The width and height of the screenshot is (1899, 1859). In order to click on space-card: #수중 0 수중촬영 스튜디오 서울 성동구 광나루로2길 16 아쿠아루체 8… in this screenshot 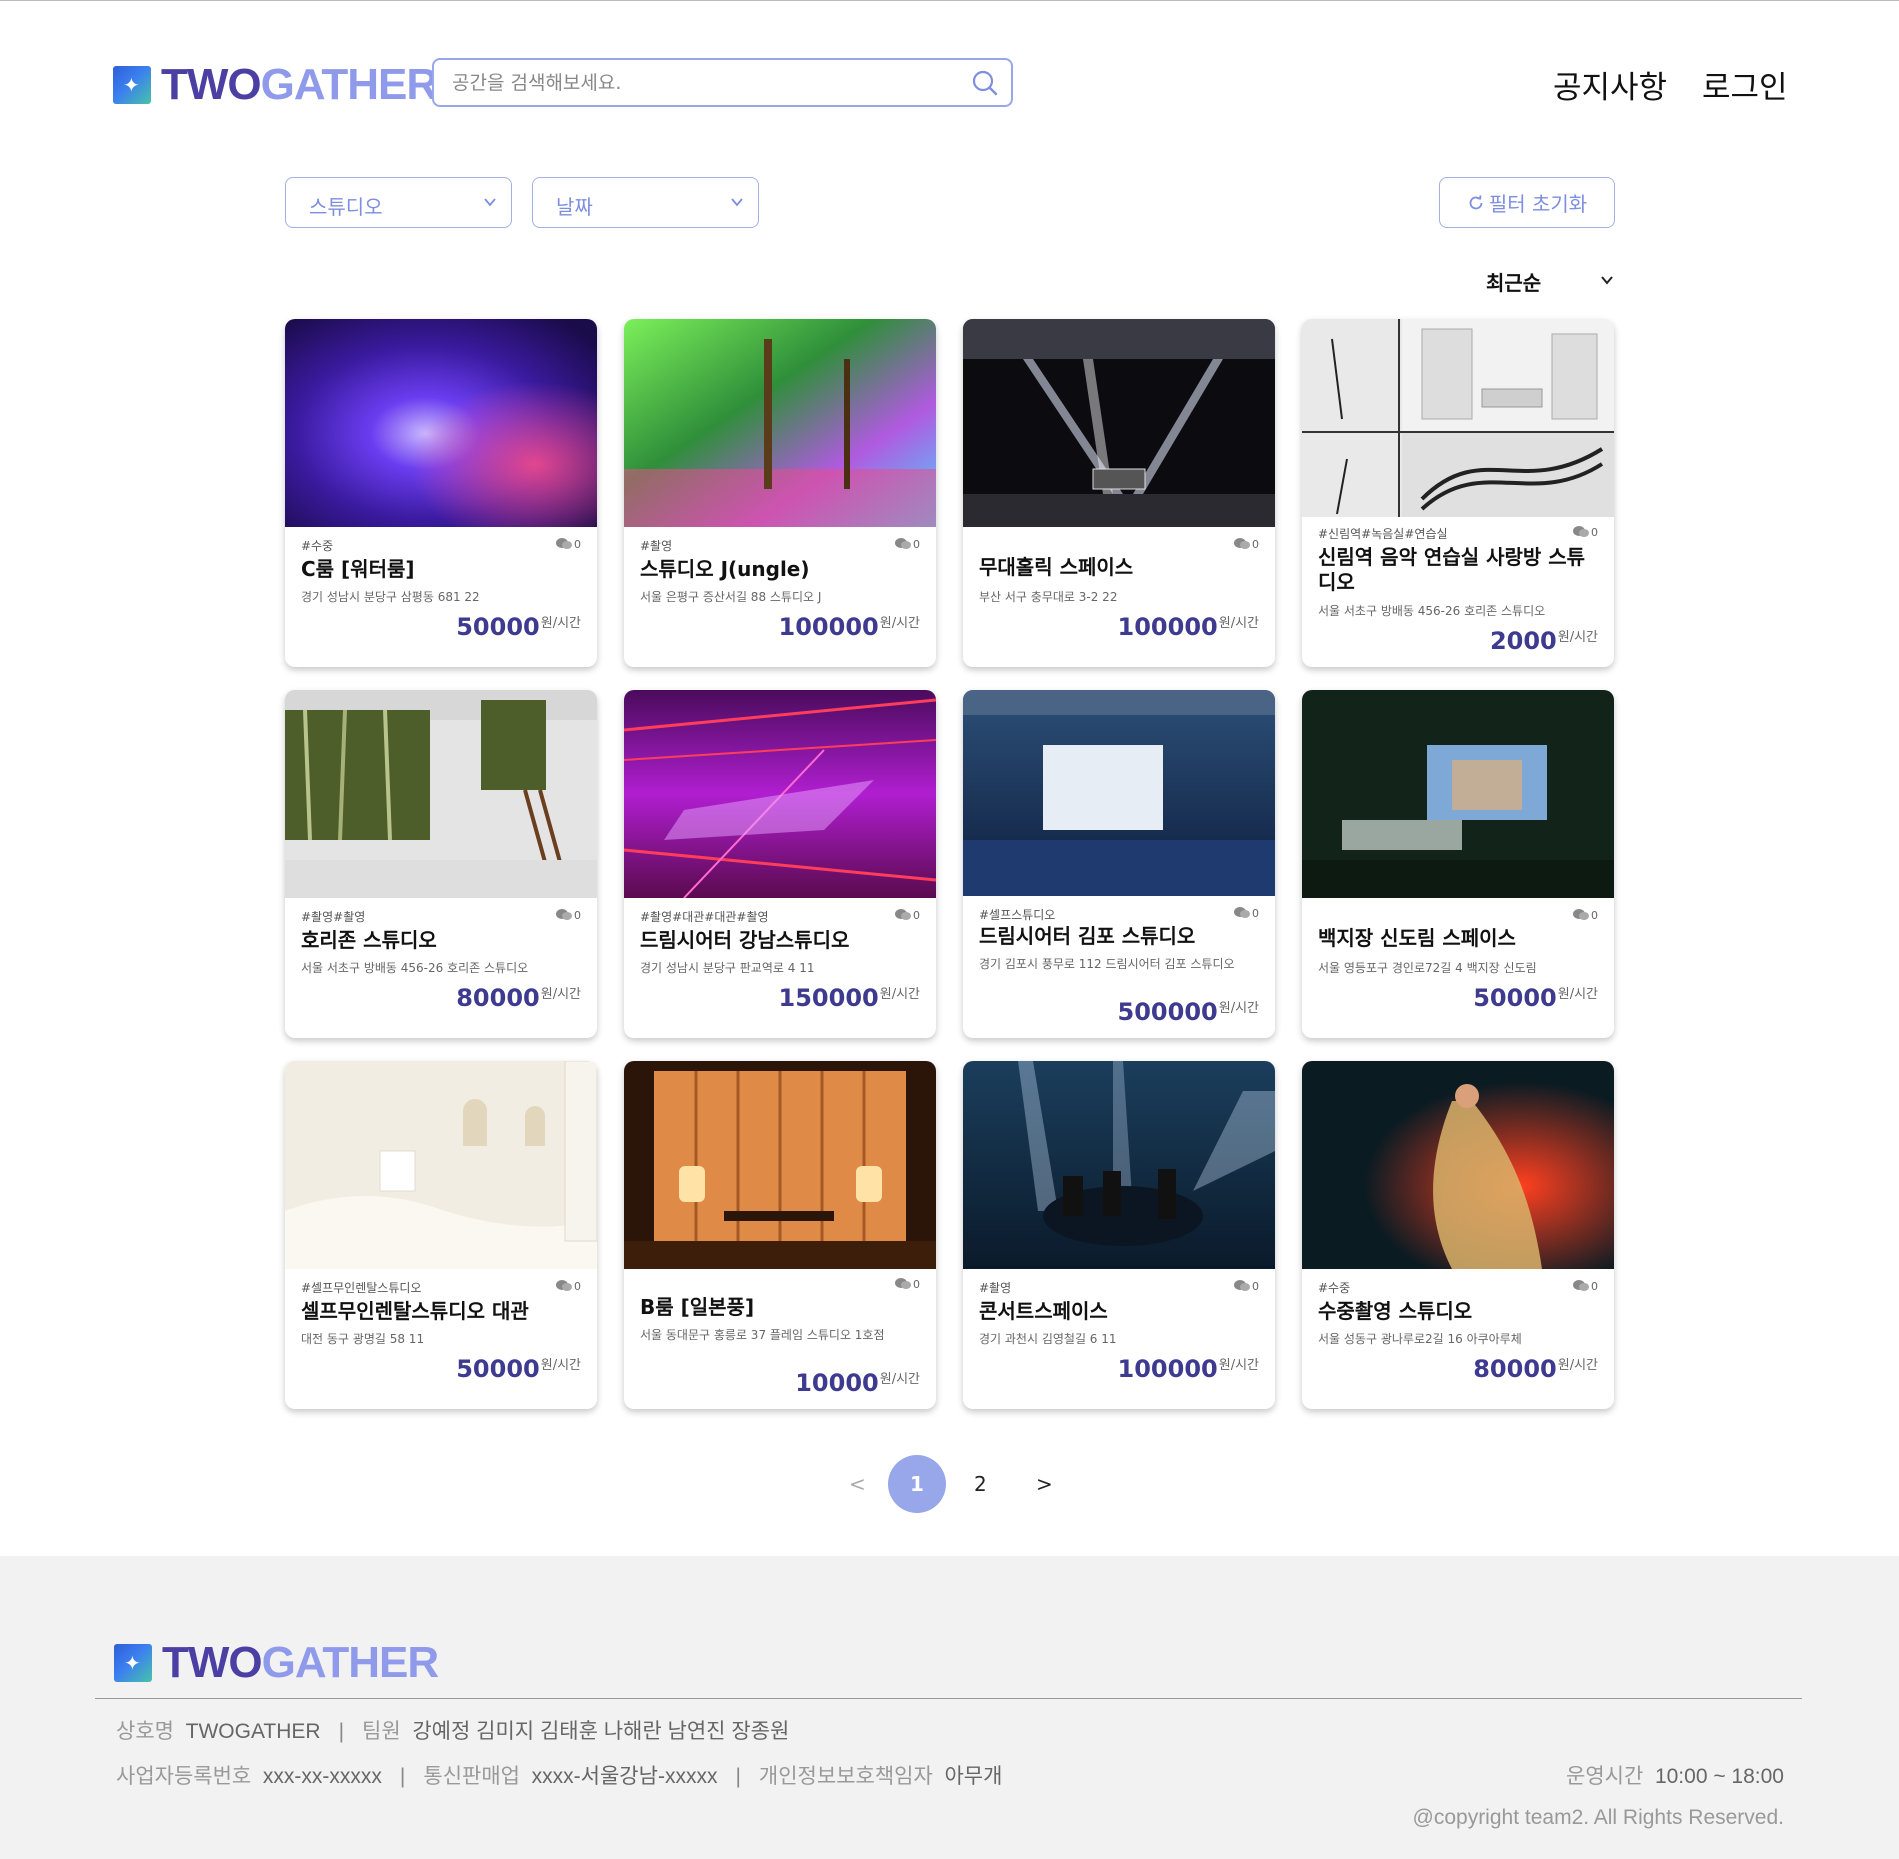, I will do `click(1458, 1235)`.